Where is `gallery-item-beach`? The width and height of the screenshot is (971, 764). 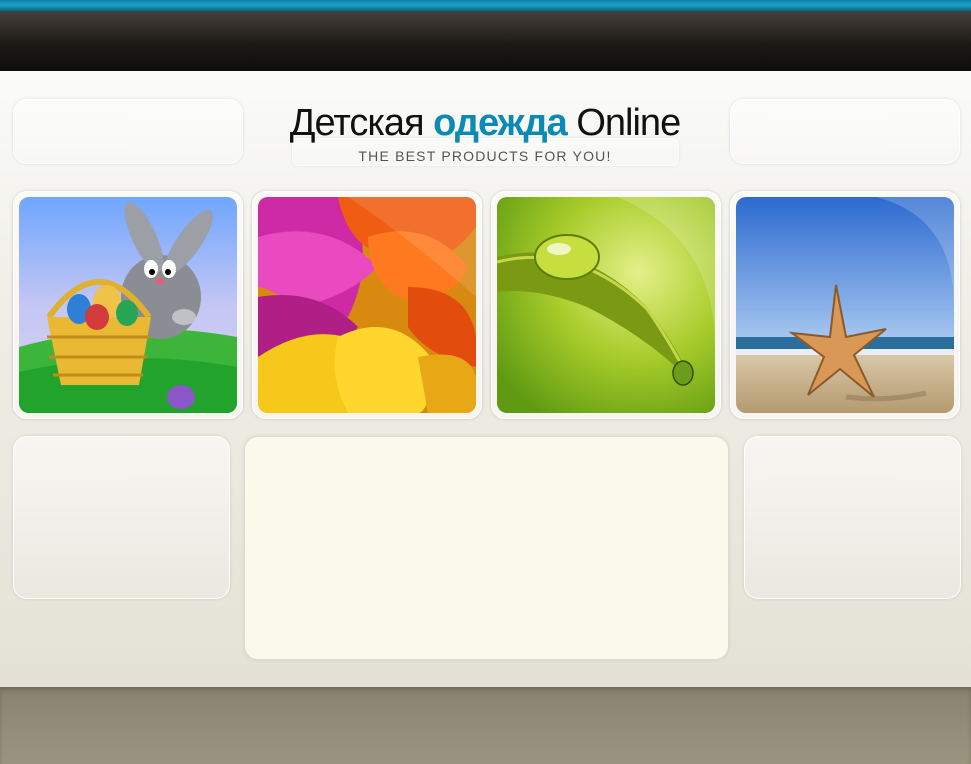 gallery-item-beach is located at coordinates (845, 305).